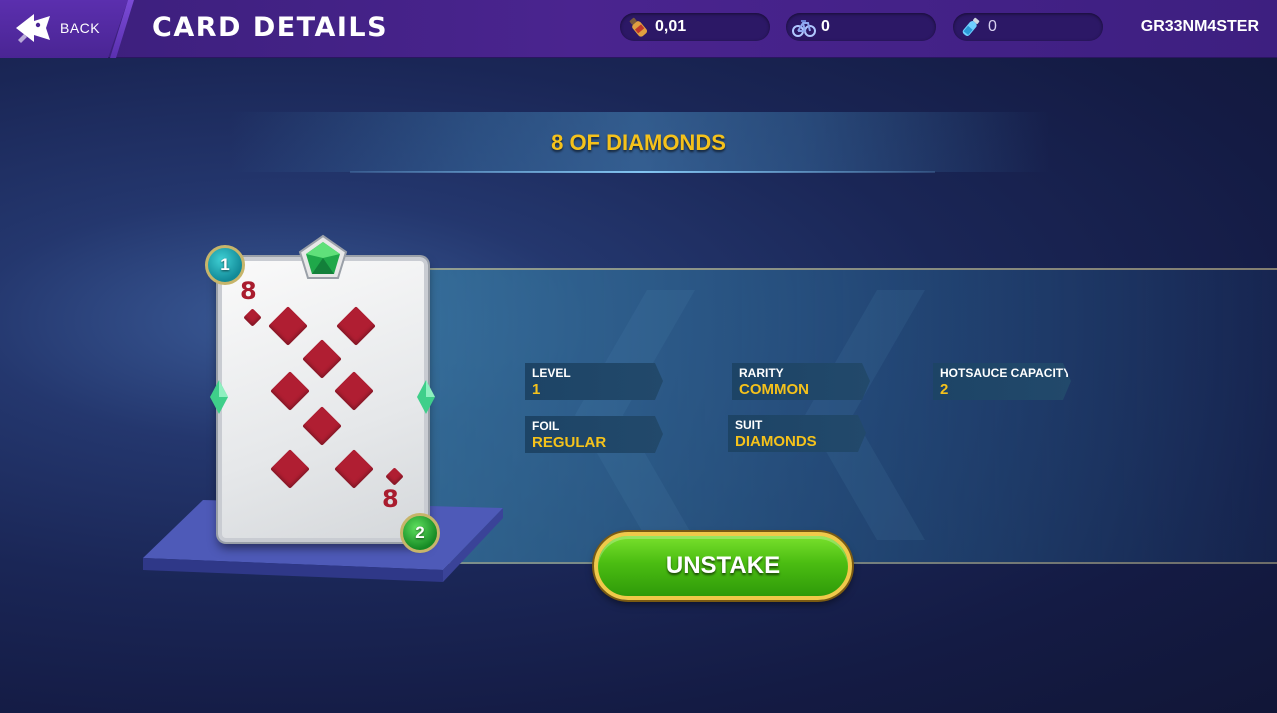 This screenshot has height=713, width=1277. Describe the element at coordinates (971, 27) in the screenshot. I see `potion-icon` at that location.